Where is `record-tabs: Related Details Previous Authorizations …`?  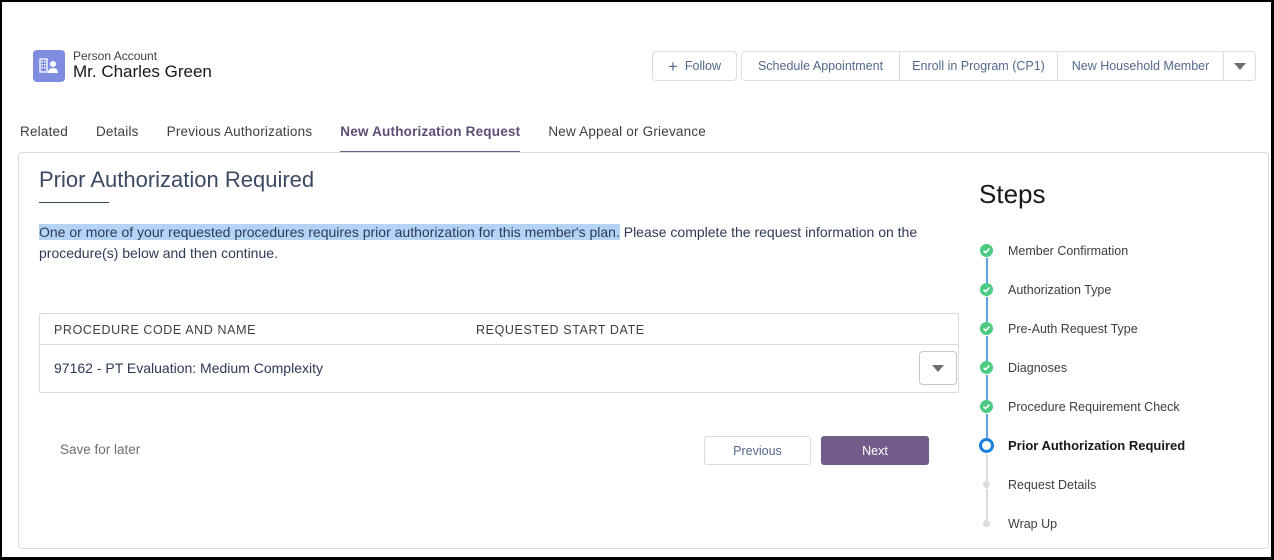 record-tabs: Related Details Previous Authorizations … is located at coordinates (377, 138).